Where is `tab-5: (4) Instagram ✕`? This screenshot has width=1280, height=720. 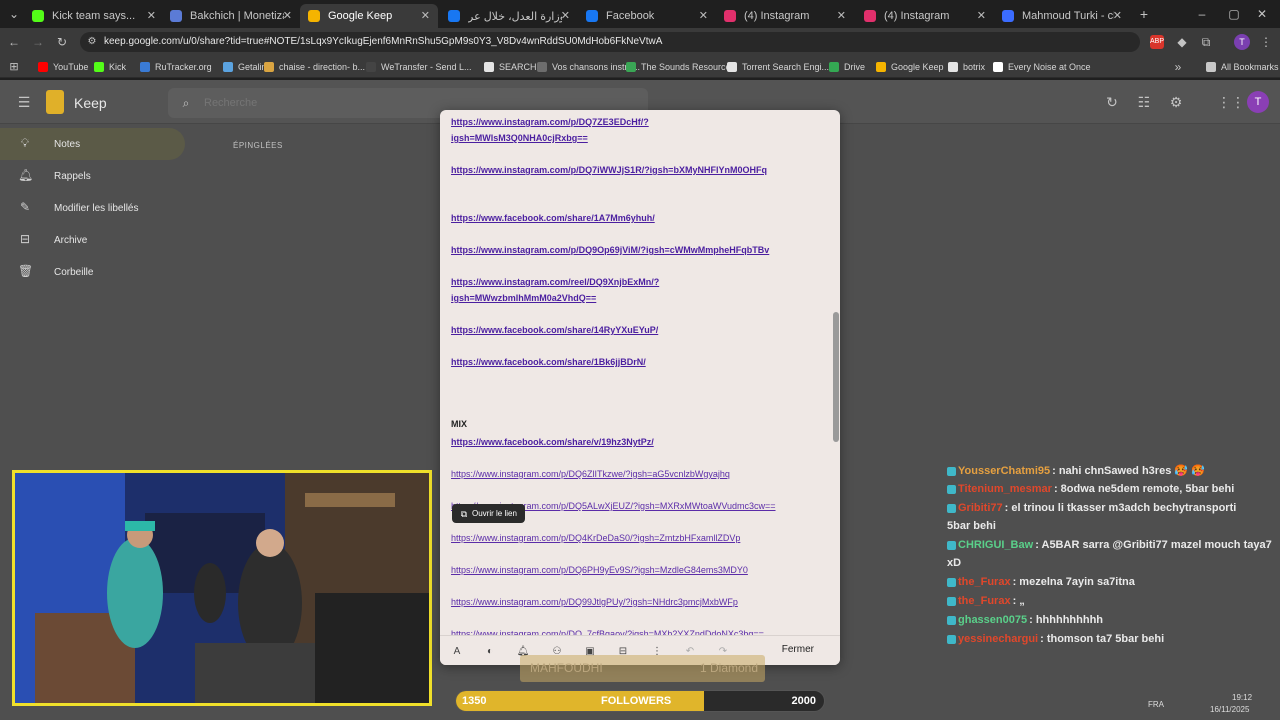 tab-5: (4) Instagram ✕ is located at coordinates (785, 16).